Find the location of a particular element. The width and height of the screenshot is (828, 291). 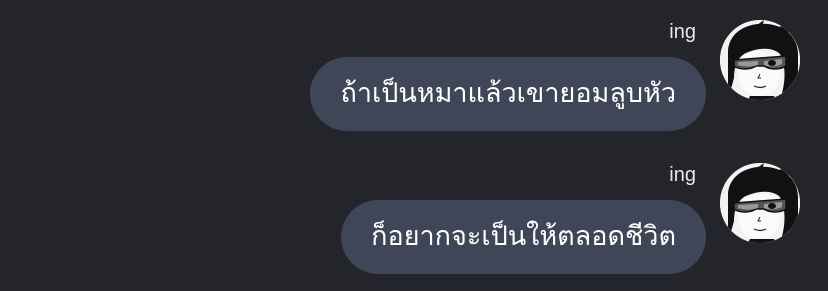

message-text: ก็อยากจะเป็นให้ตลอดชีวิต is located at coordinates (523, 236).